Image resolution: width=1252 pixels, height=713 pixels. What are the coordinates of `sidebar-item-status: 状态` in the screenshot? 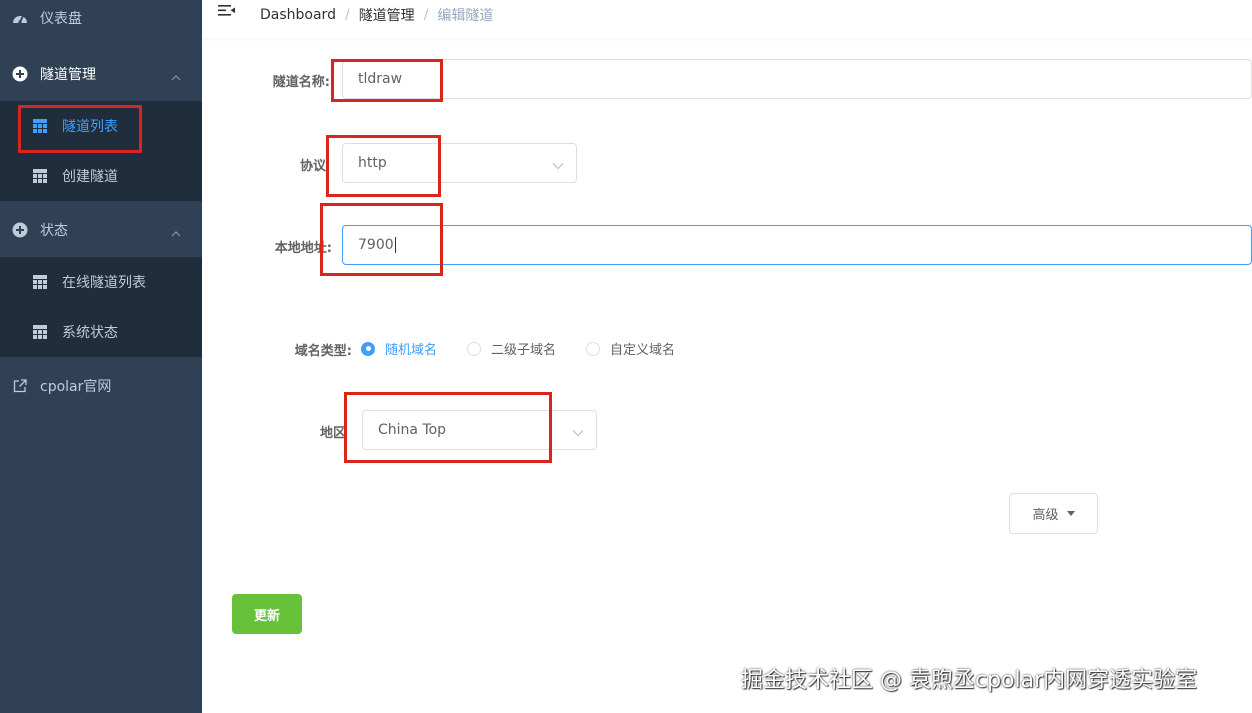 It's located at (101, 230).